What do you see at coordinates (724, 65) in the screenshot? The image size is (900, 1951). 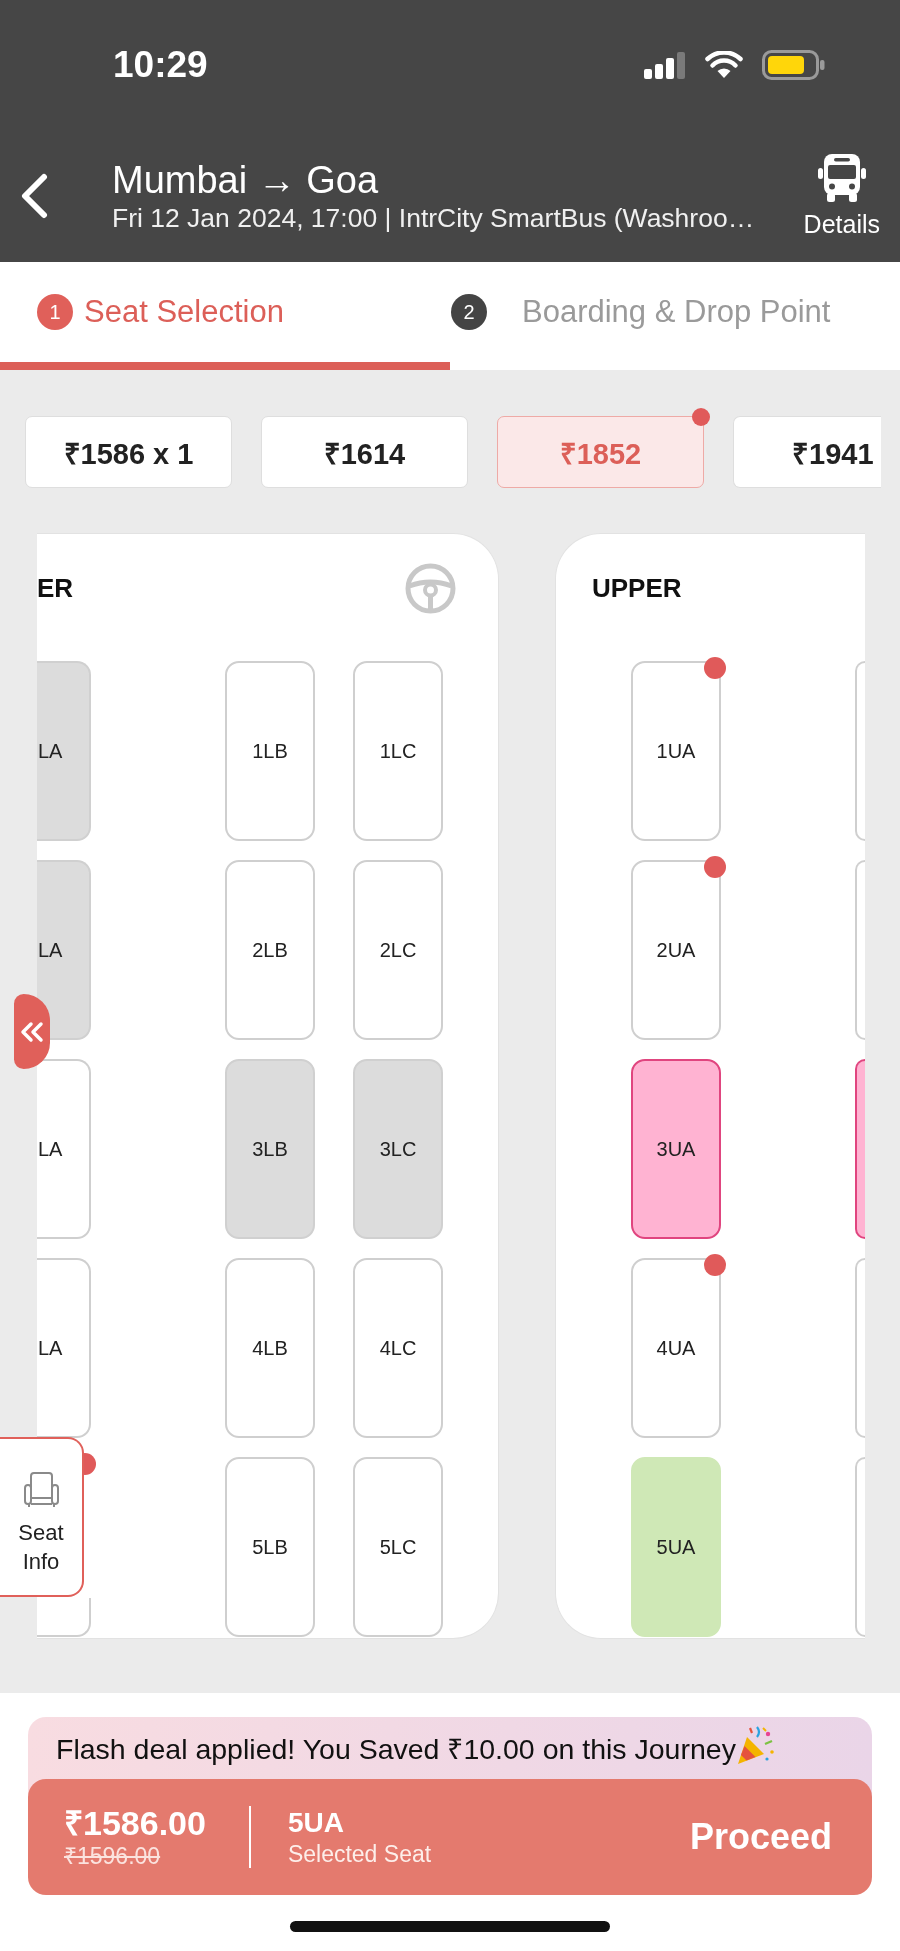 I see `wifi-icon` at bounding box center [724, 65].